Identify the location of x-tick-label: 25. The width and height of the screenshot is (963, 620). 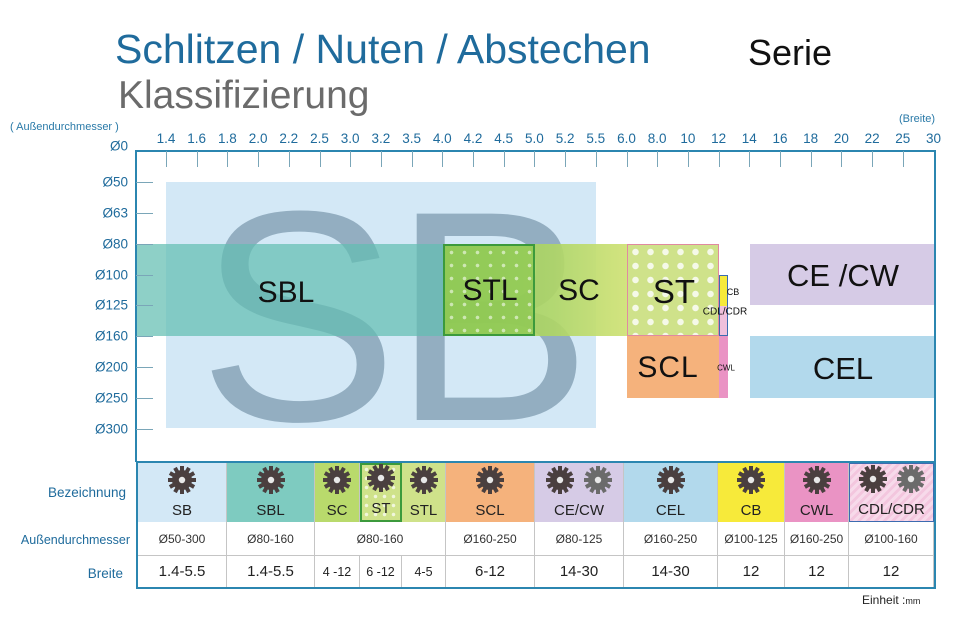
(903, 138).